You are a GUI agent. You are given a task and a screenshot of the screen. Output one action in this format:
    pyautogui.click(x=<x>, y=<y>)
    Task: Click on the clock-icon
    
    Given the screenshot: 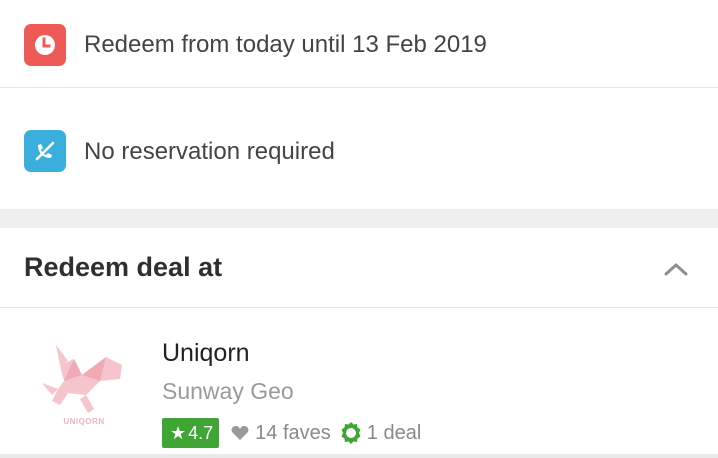 What is the action you would take?
    pyautogui.click(x=45, y=45)
    